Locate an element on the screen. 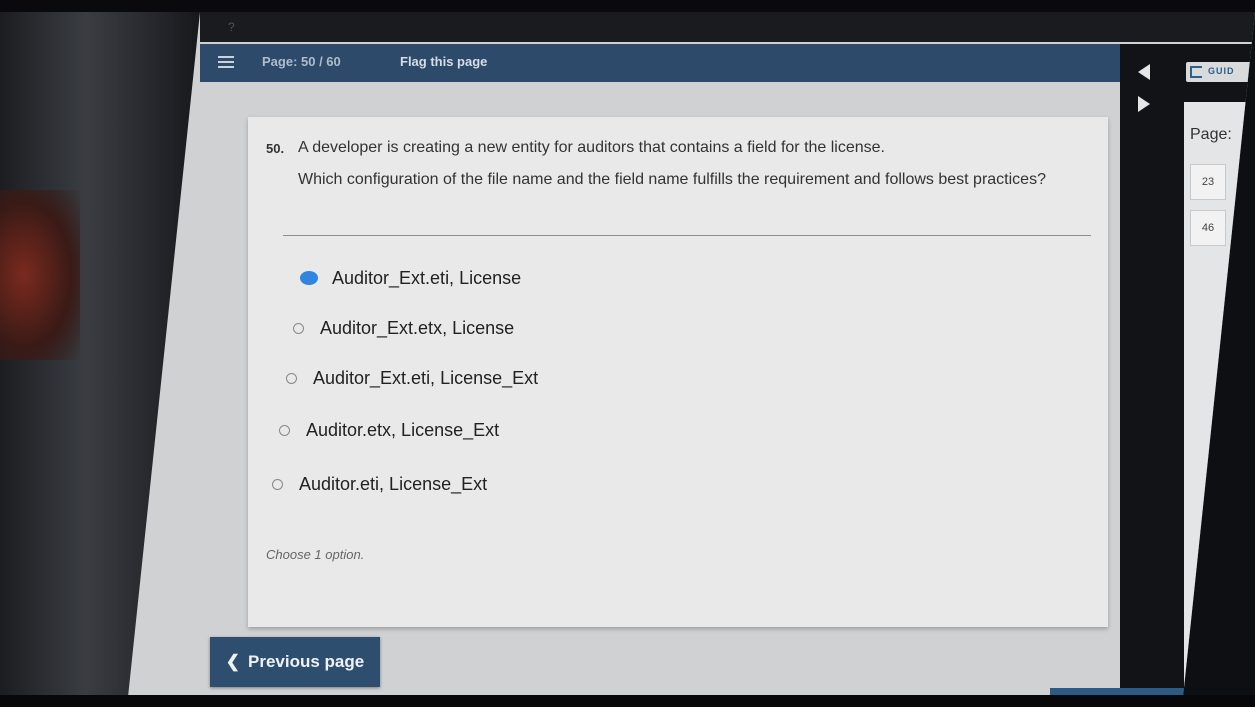 The image size is (1255, 707). question-number: 50. is located at coordinates (275, 148).